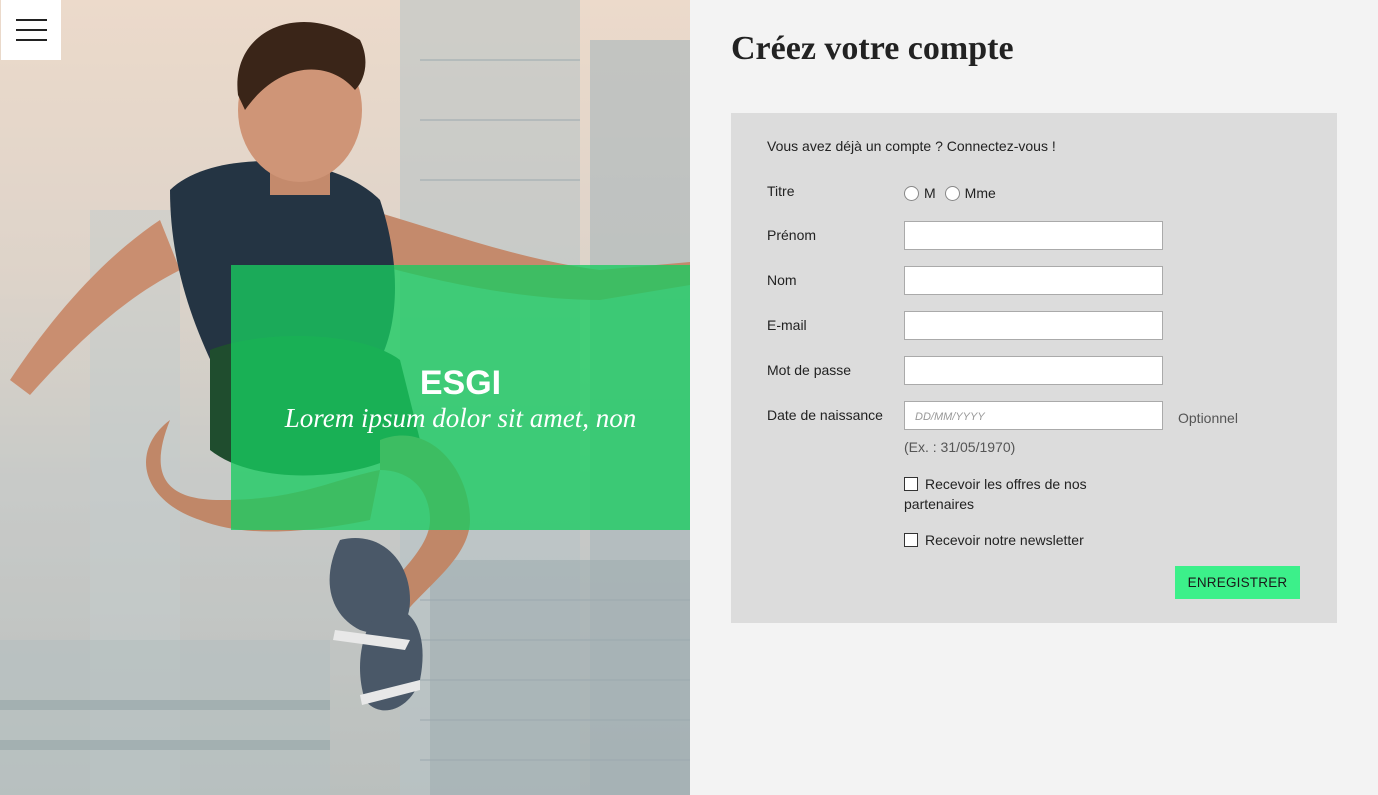 The height and width of the screenshot is (795, 1378). I want to click on brand-title: ESGI, so click(460, 382).